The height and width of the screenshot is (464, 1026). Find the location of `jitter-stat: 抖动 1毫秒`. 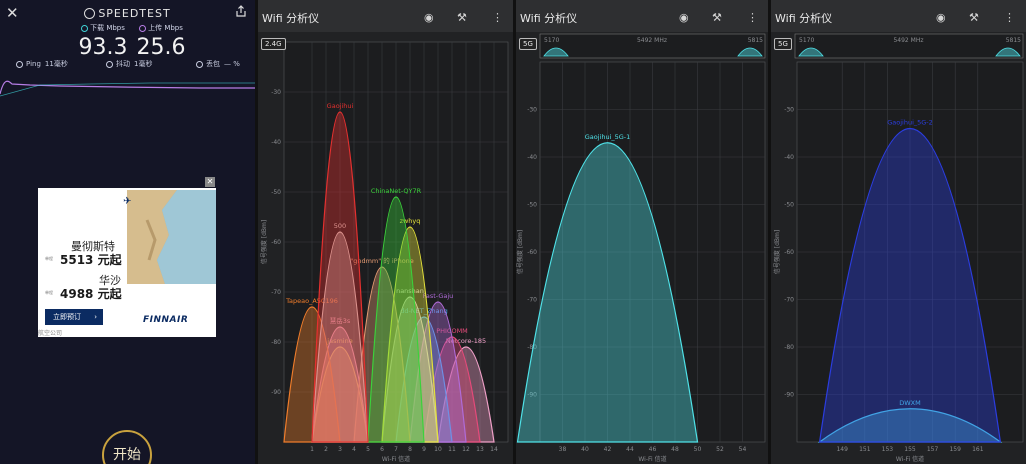

jitter-stat: 抖动 1毫秒 is located at coordinates (129, 64).